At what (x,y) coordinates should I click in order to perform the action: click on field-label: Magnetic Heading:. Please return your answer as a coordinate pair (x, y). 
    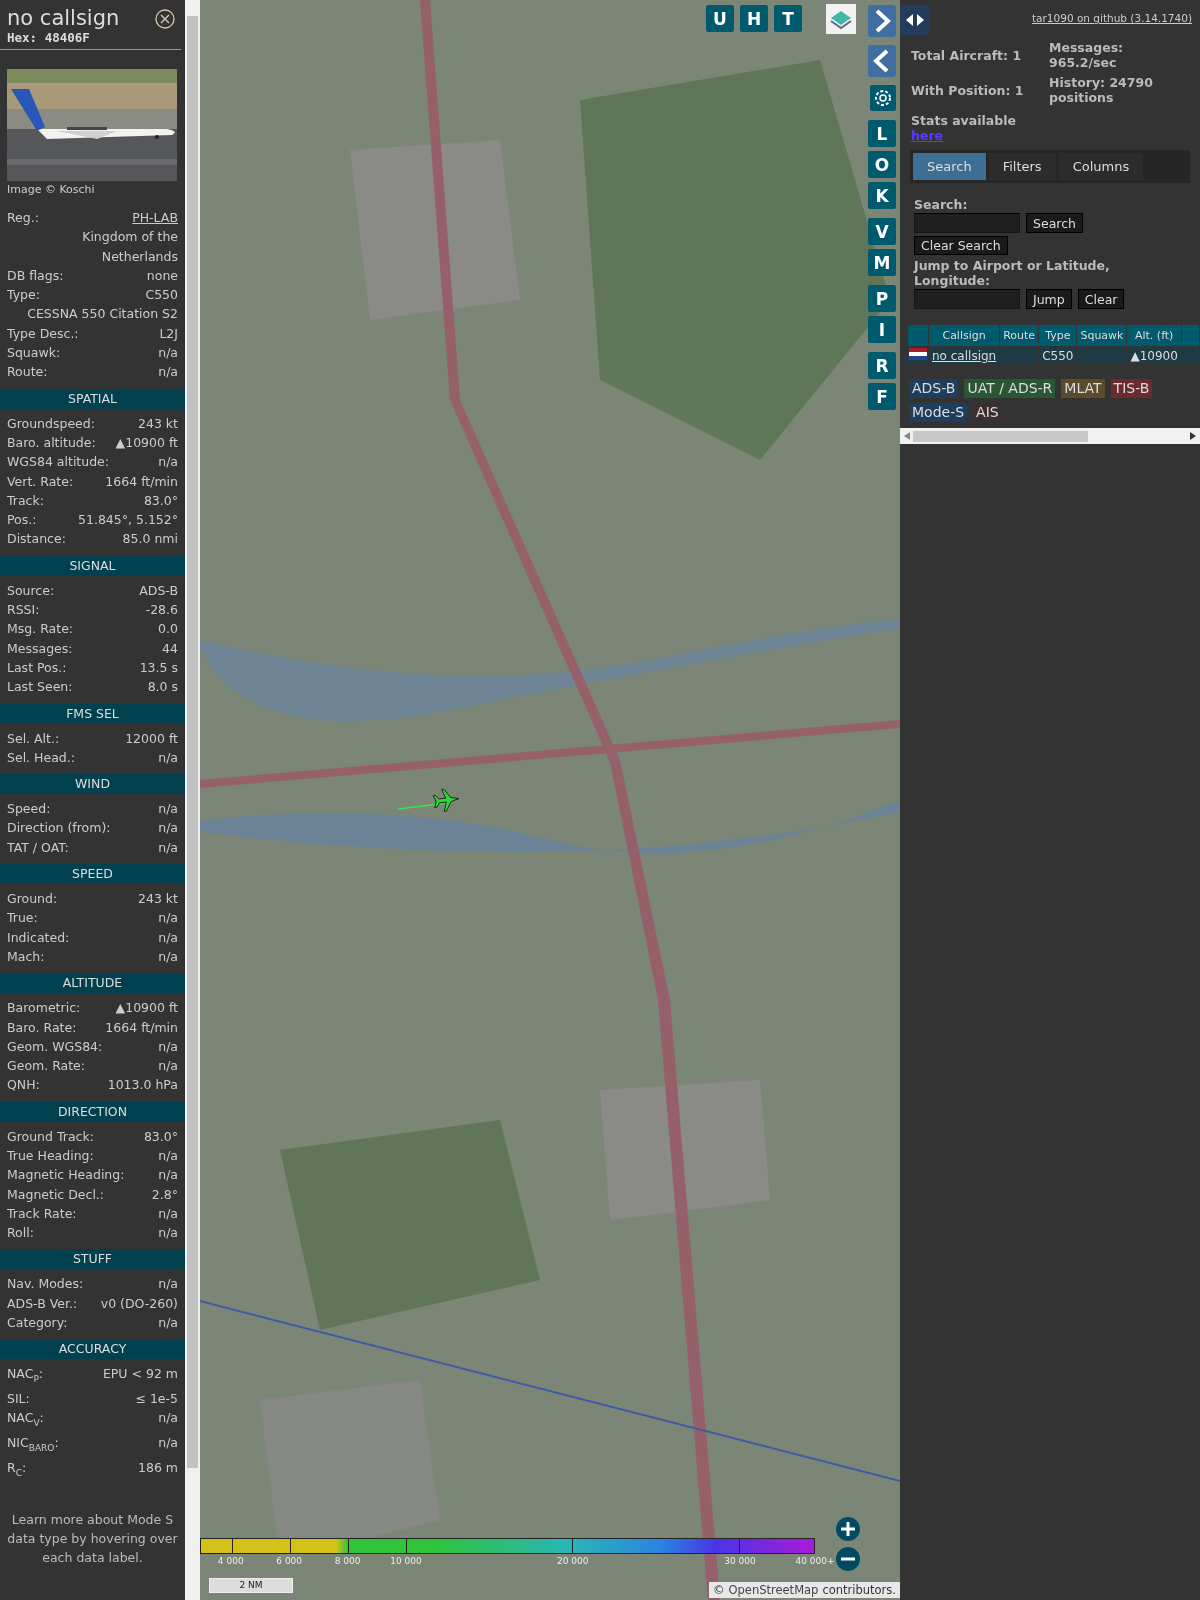
    Looking at the image, I should click on (66, 1175).